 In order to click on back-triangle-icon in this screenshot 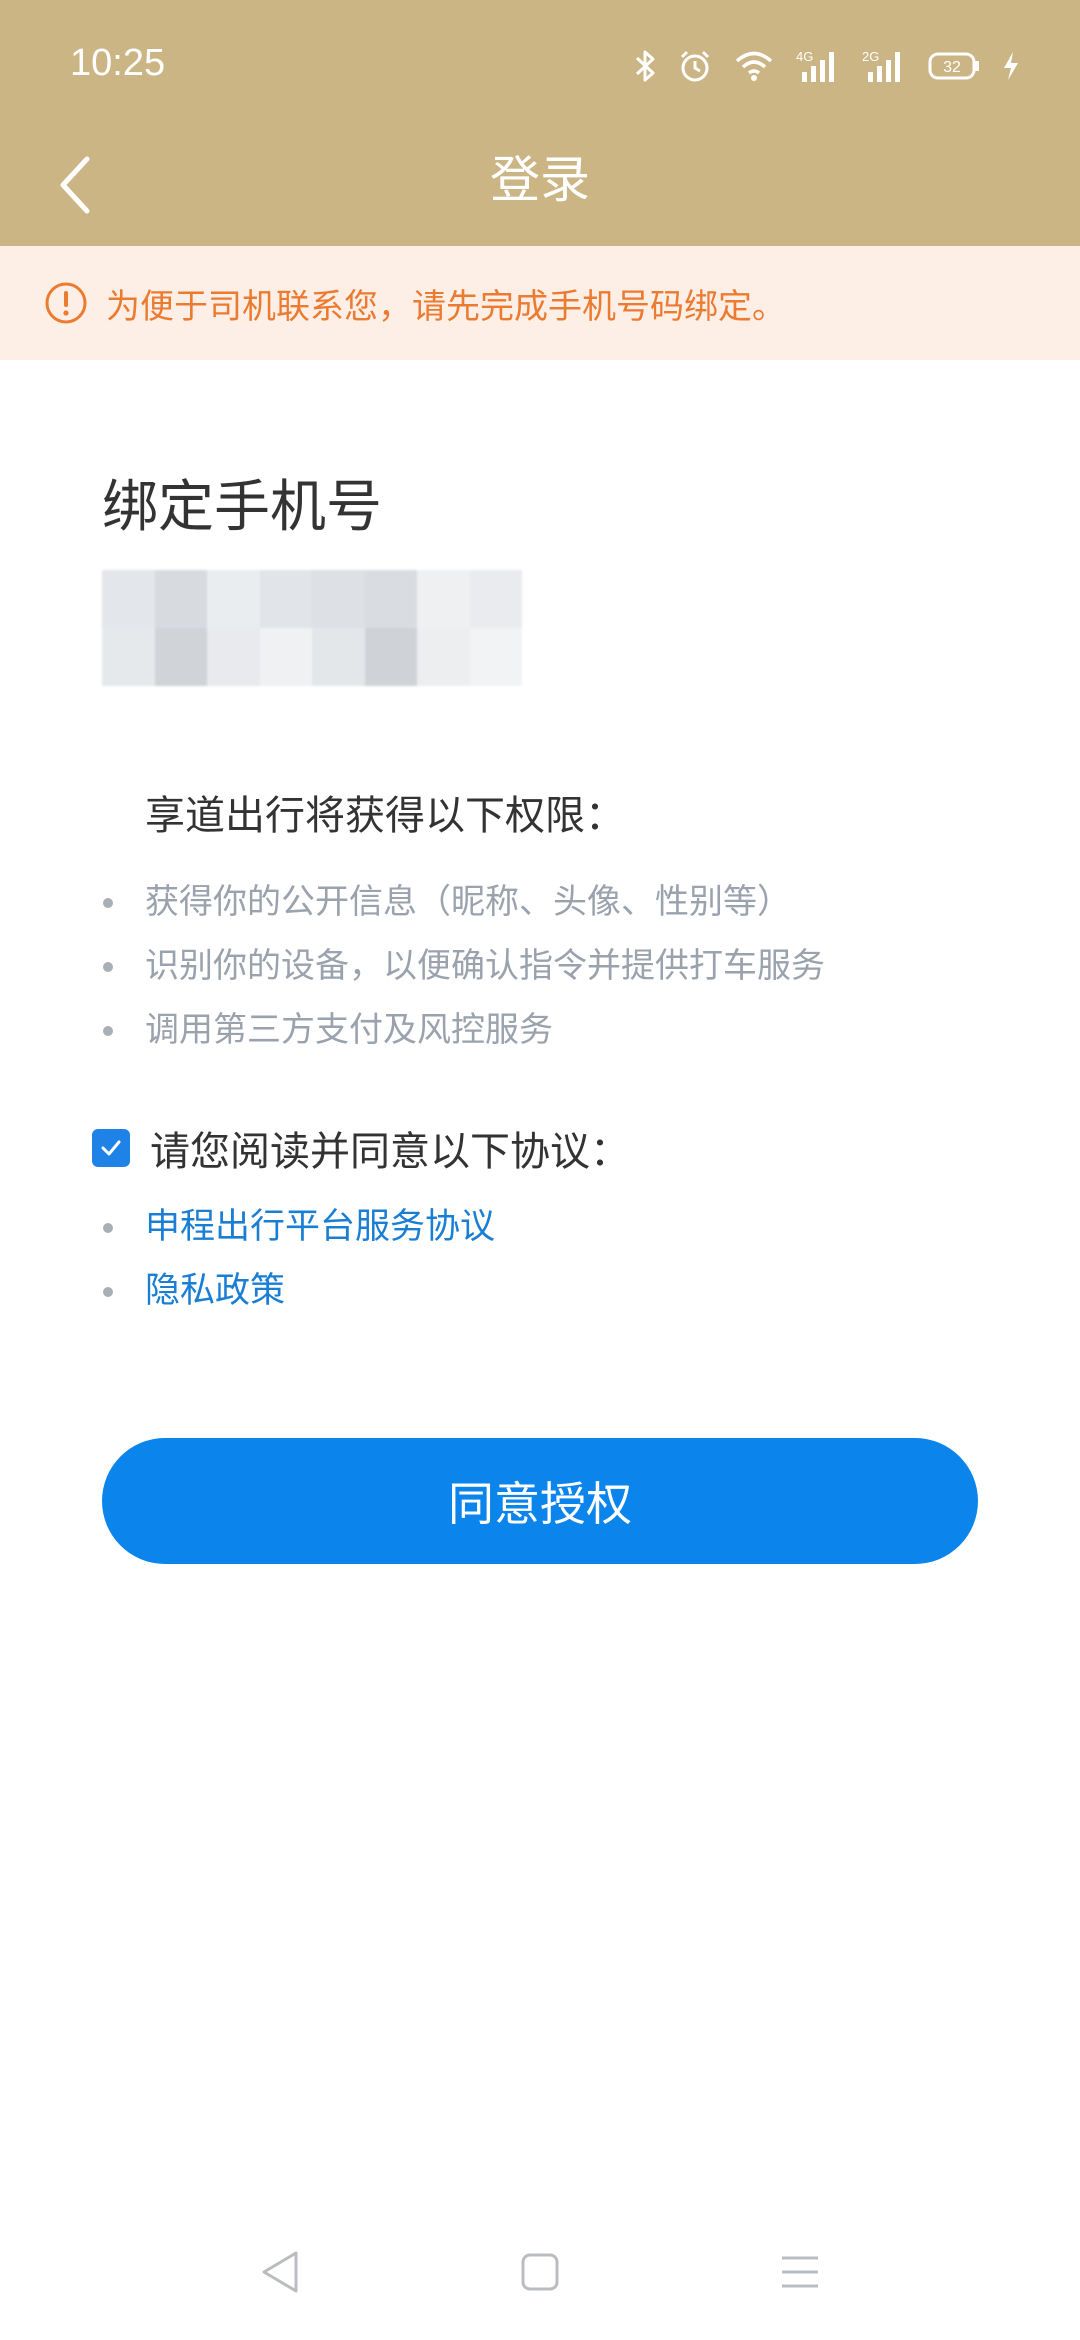, I will do `click(280, 2272)`.